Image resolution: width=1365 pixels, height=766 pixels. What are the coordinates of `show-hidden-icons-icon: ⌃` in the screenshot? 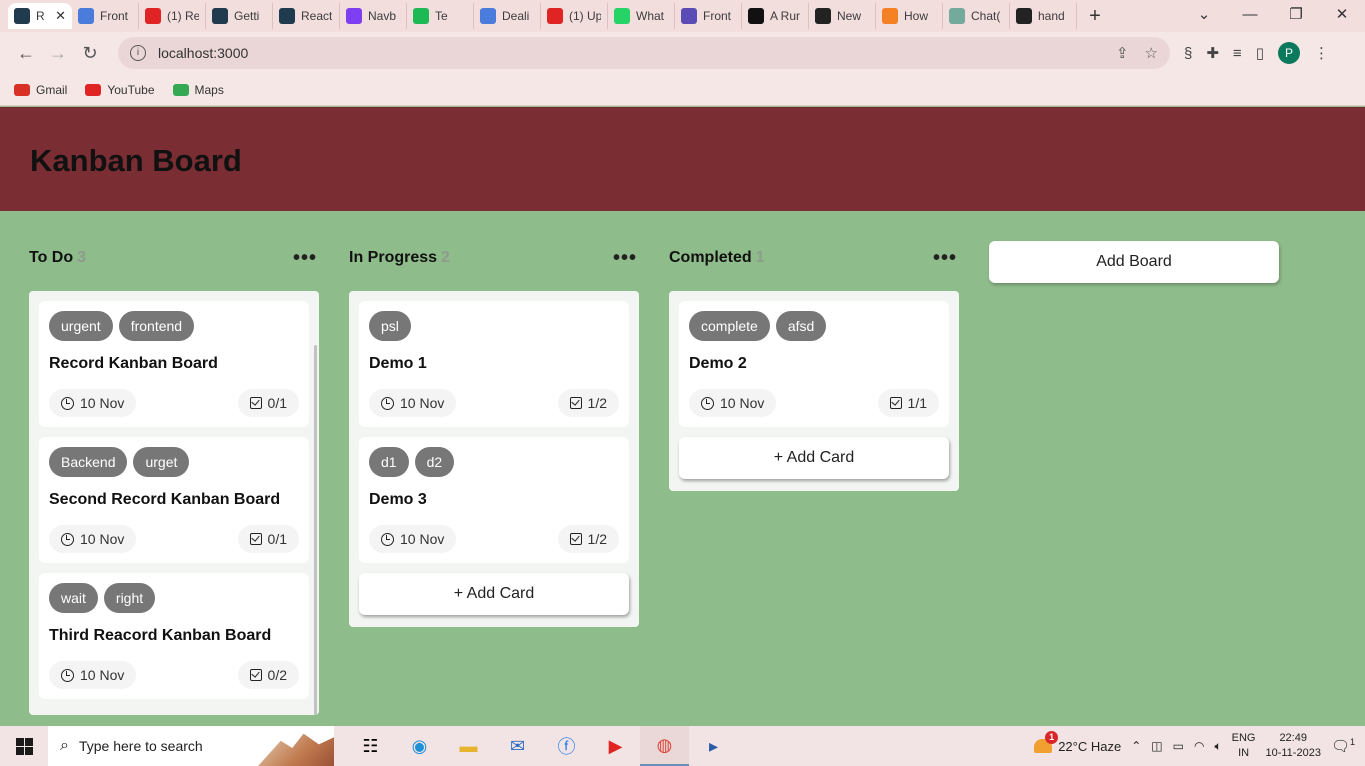 It's located at (1136, 746).